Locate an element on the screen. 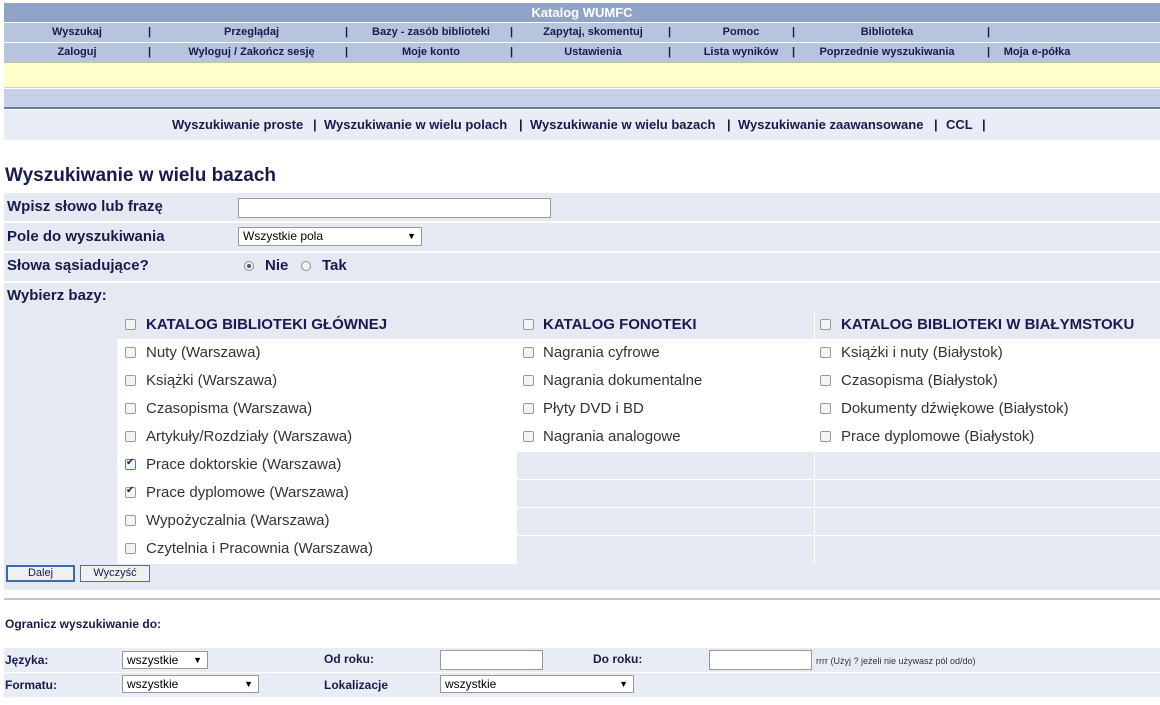 This screenshot has width=1160, height=705. db-checkbox-czasopisma-bialystok is located at coordinates (825, 380).